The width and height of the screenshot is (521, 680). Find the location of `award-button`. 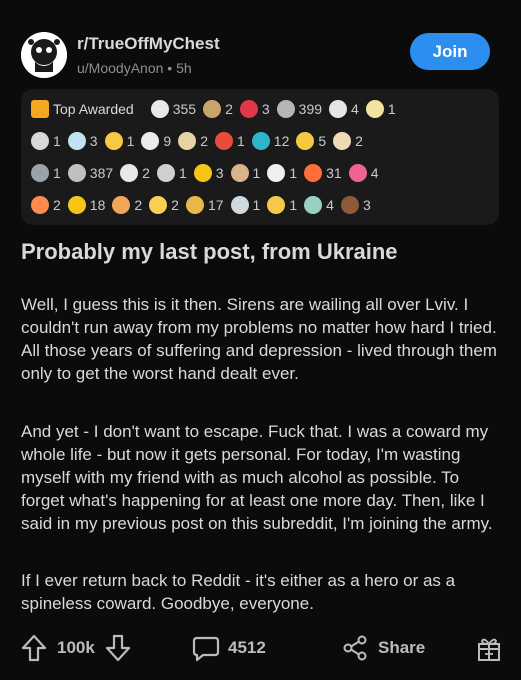

award-button is located at coordinates (489, 648).